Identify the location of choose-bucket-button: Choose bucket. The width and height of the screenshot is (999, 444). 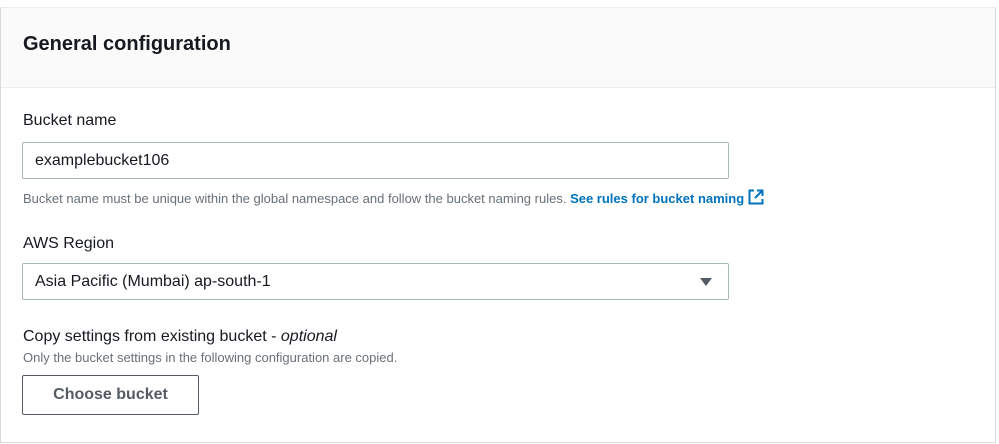
(110, 395).